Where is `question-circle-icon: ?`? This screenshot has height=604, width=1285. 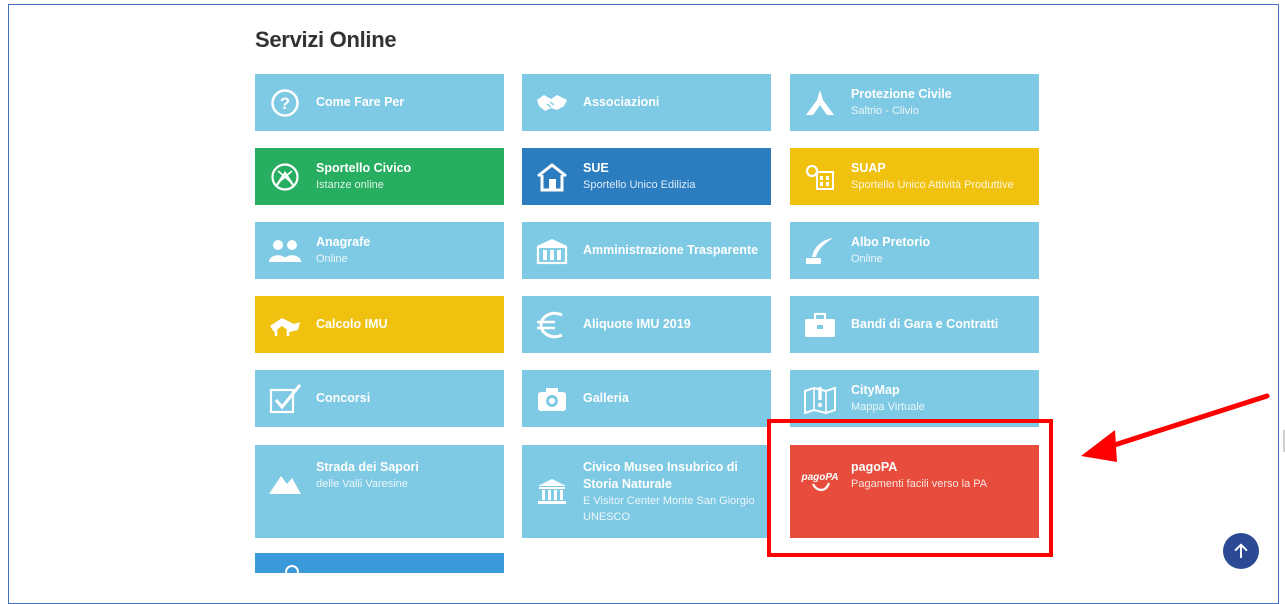
question-circle-icon: ? is located at coordinates (285, 103).